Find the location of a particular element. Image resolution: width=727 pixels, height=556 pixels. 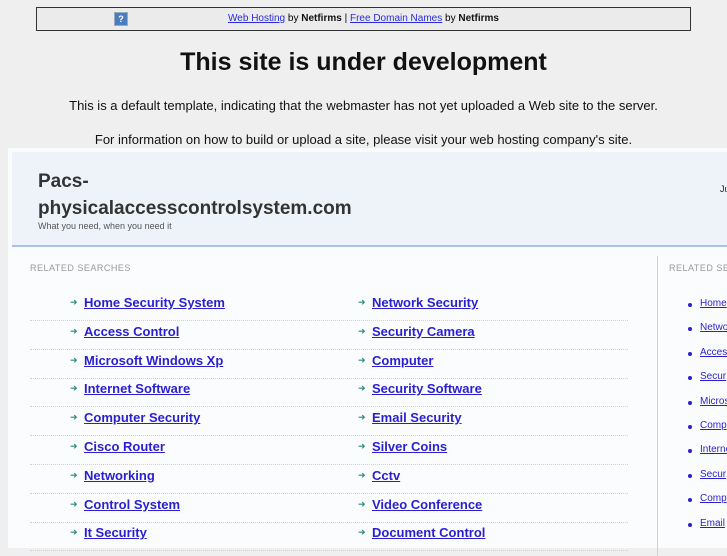

related-search-link: Networking is located at coordinates (119, 475).